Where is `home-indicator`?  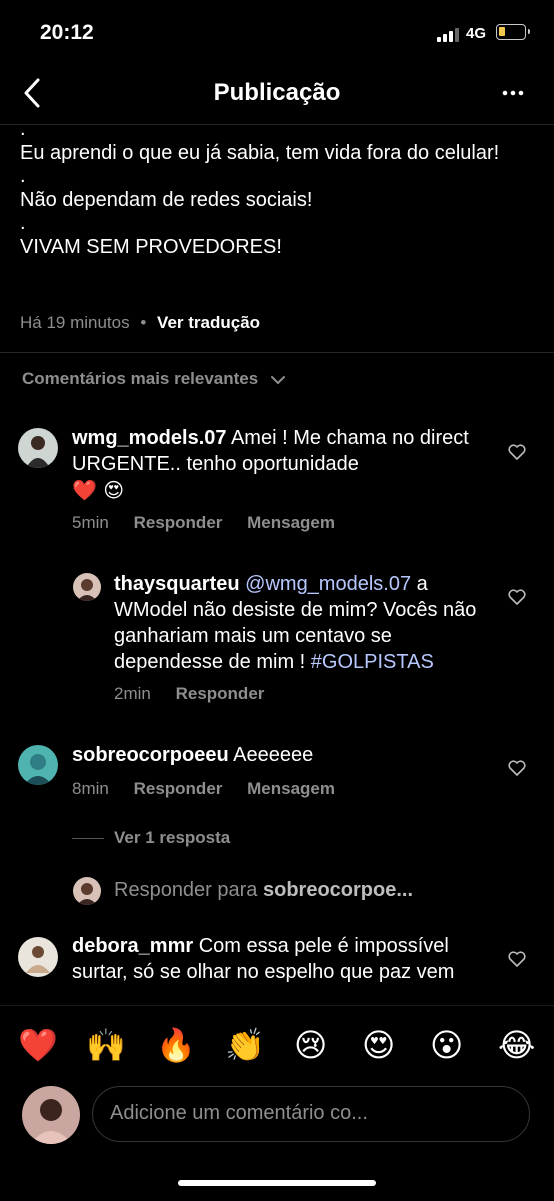
home-indicator is located at coordinates (277, 1183).